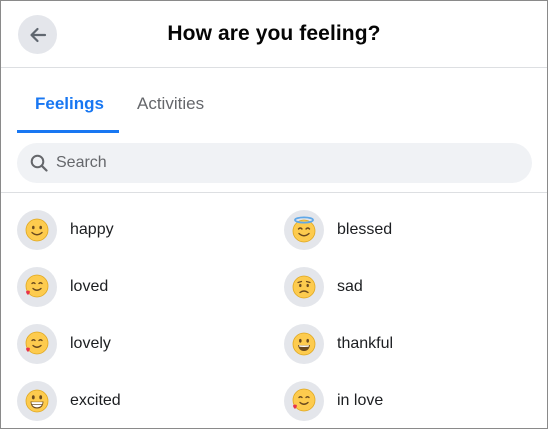 The width and height of the screenshot is (548, 429). What do you see at coordinates (333, 401) in the screenshot?
I see `feeling-item-in-love: in love` at bounding box center [333, 401].